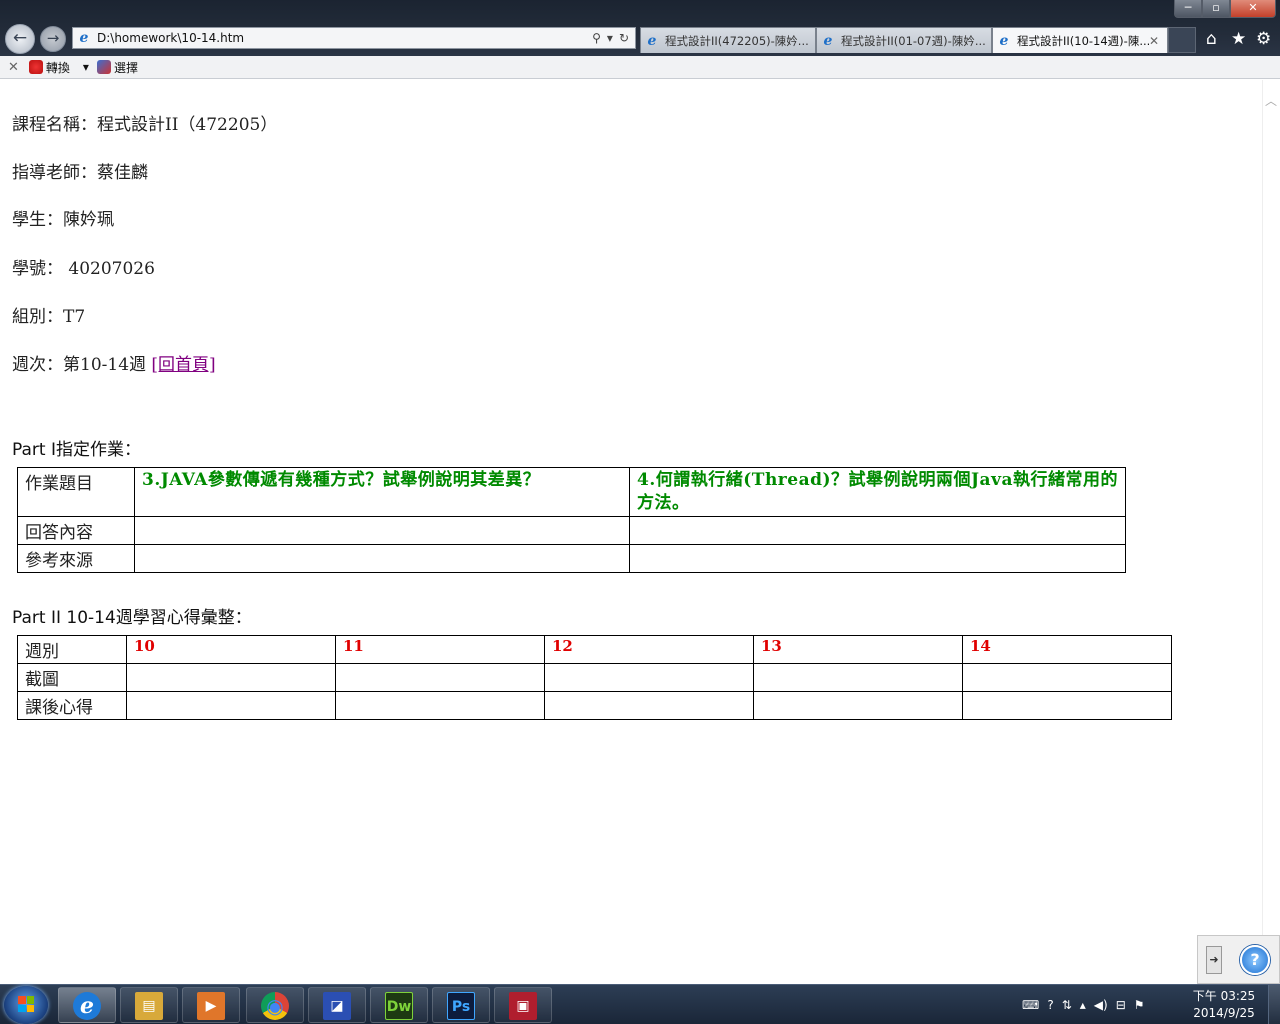 The image size is (1280, 1024). I want to click on new-tab-button, so click(1182, 40).